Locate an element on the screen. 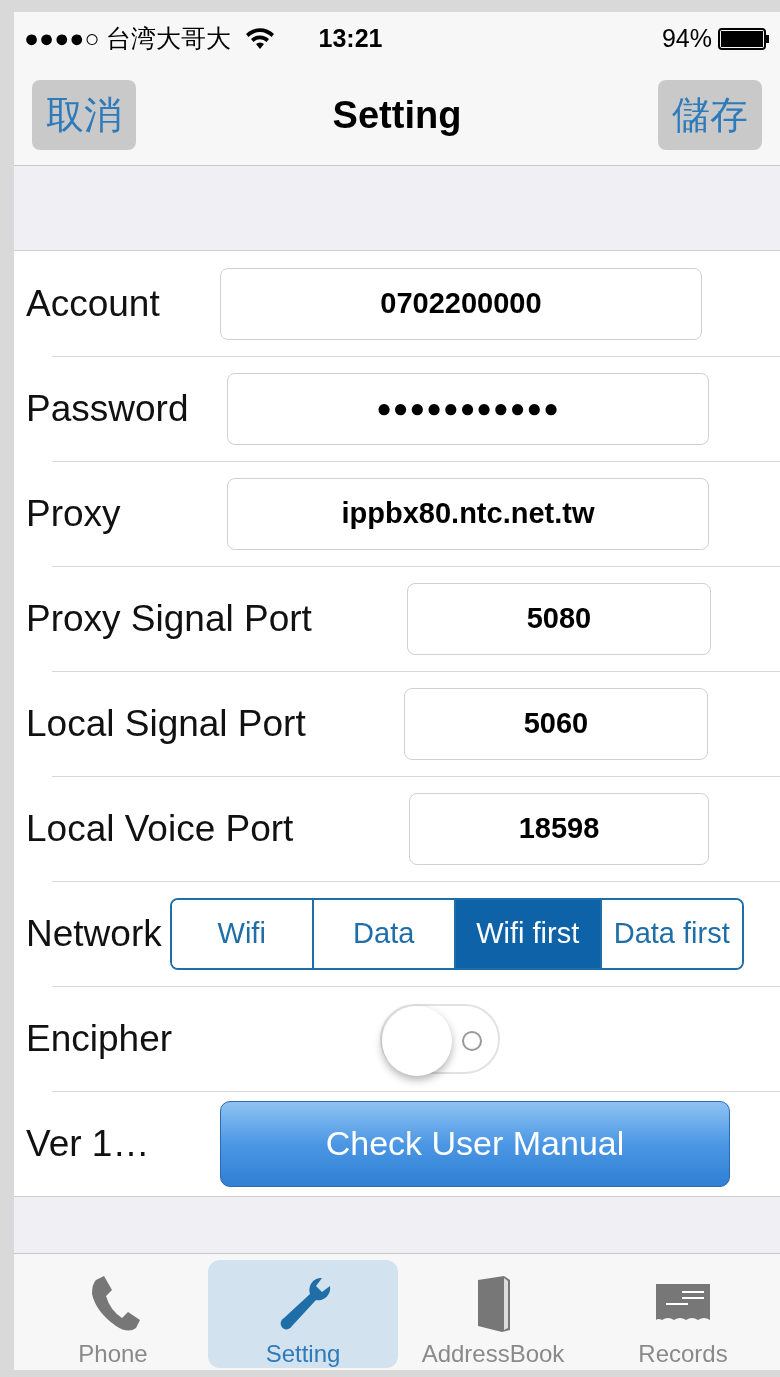 The width and height of the screenshot is (780, 1377). field-label: Password is located at coordinates (107, 408).